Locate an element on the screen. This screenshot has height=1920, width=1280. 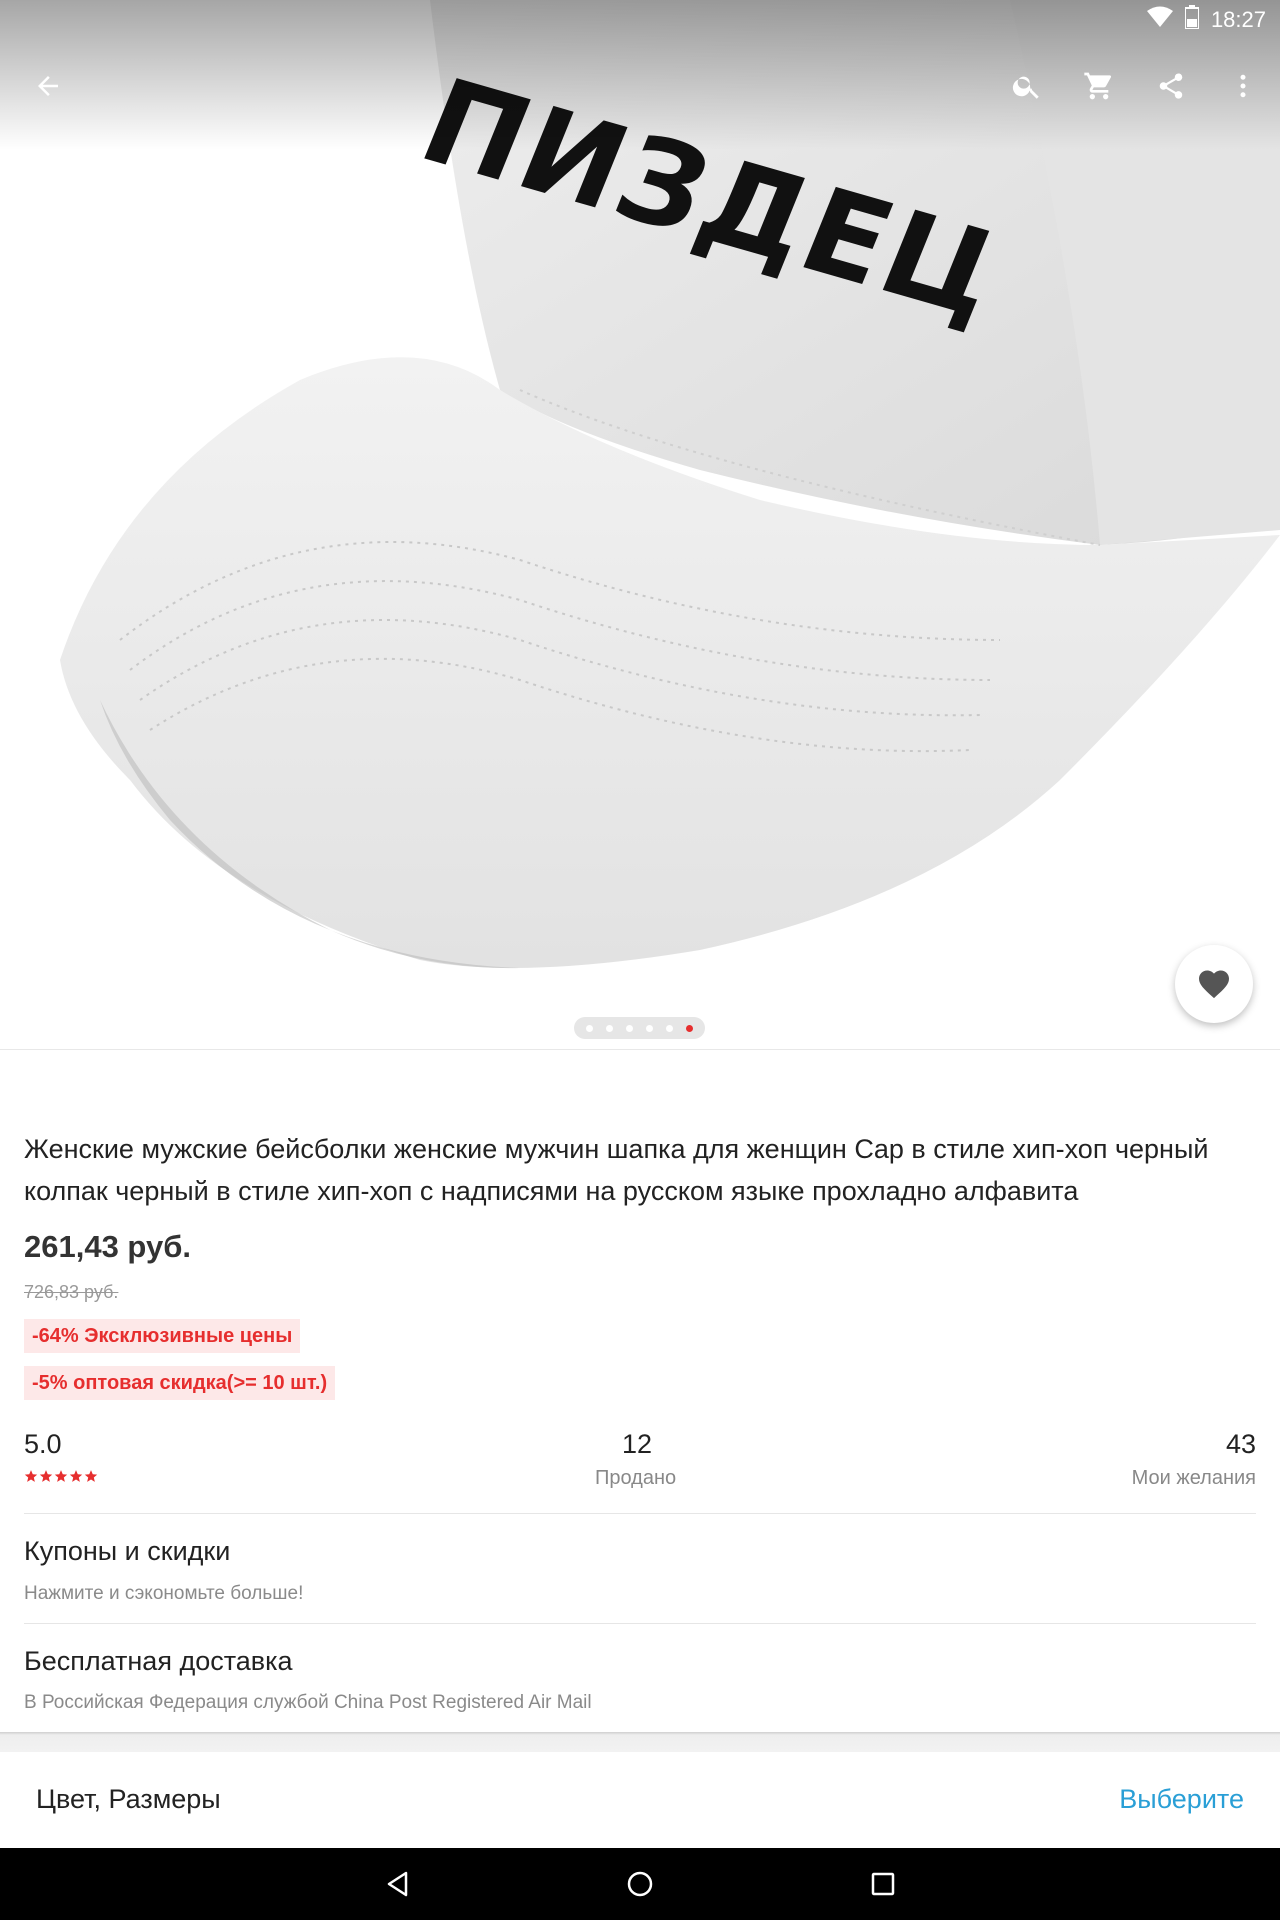
system-back-button is located at coordinates (398, 1884).